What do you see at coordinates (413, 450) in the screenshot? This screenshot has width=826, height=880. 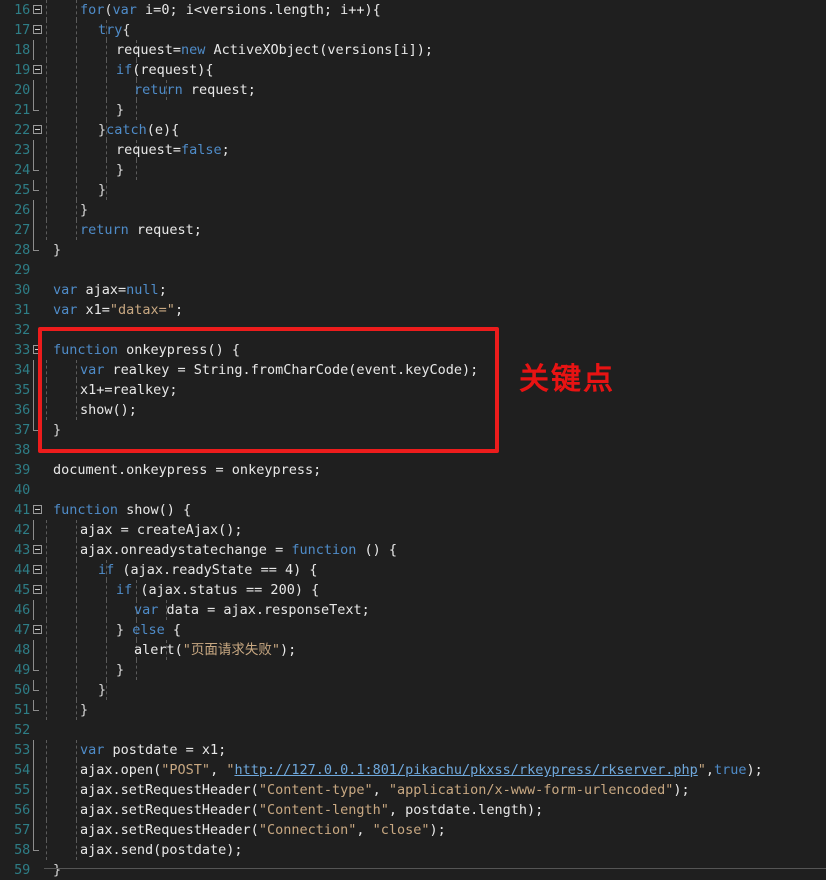 I see `code-line: 38` at bounding box center [413, 450].